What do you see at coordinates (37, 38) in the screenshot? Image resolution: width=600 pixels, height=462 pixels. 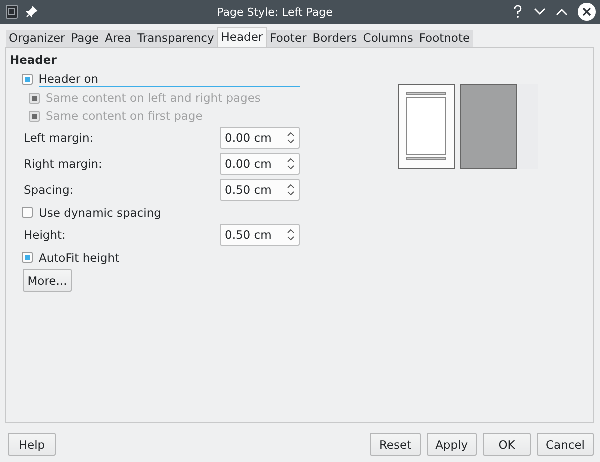 I see `tab: Organizer` at bounding box center [37, 38].